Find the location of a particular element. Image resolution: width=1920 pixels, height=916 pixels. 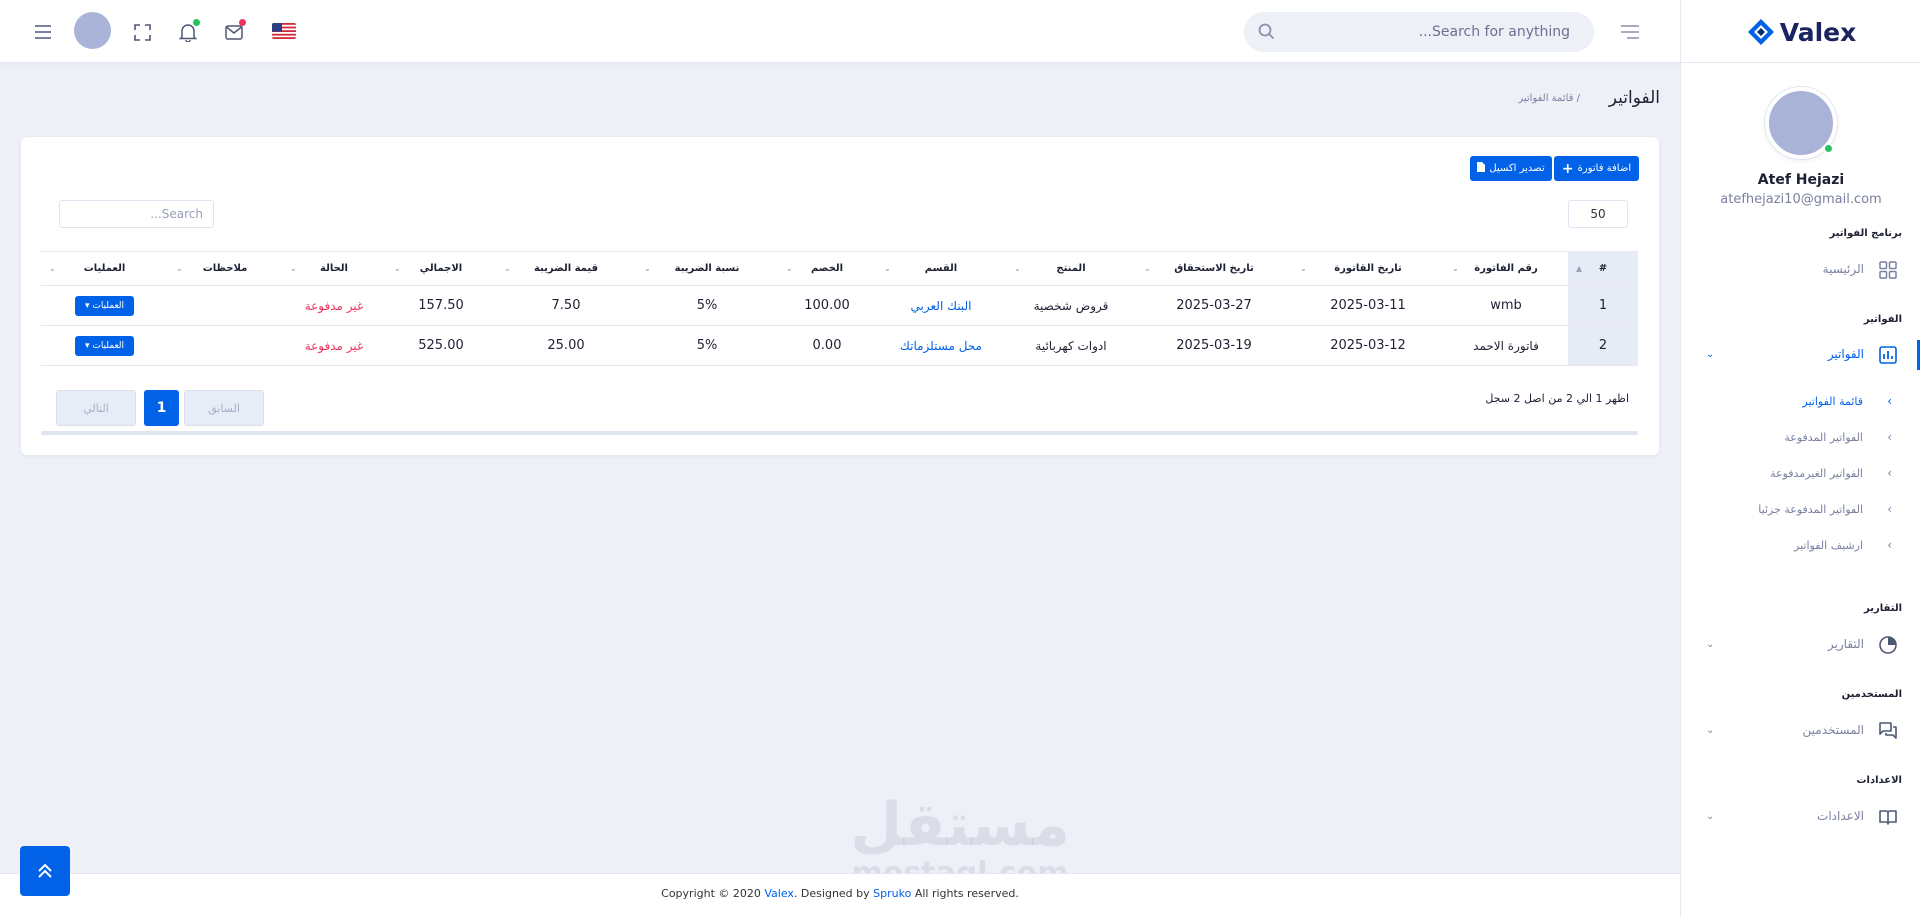

submenu-partial-invoices: ‹ الفواتير المدفوعة جزئيا is located at coordinates (1800, 511).